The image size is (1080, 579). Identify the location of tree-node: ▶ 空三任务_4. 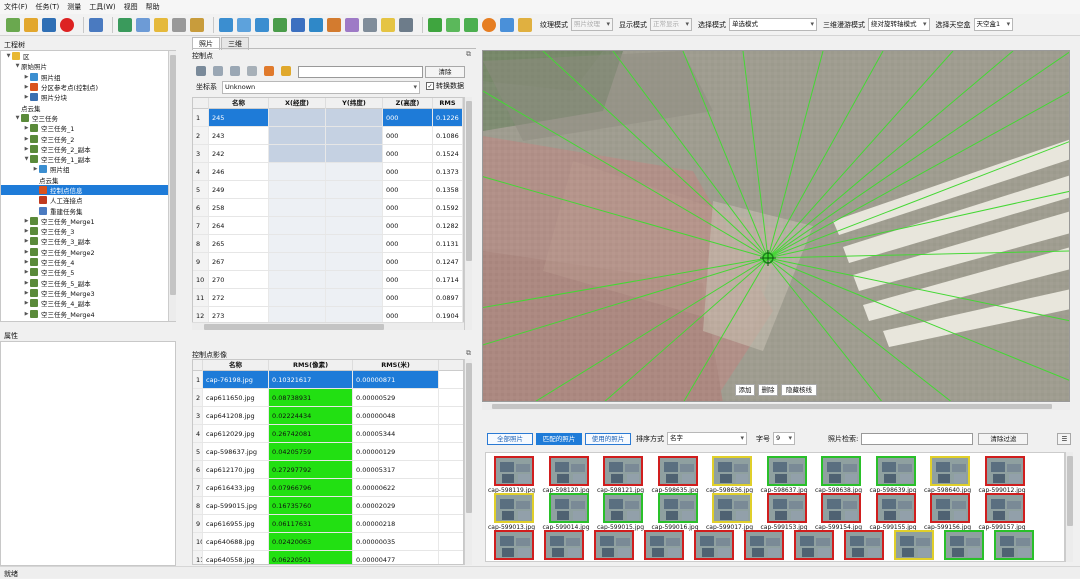
(88, 262).